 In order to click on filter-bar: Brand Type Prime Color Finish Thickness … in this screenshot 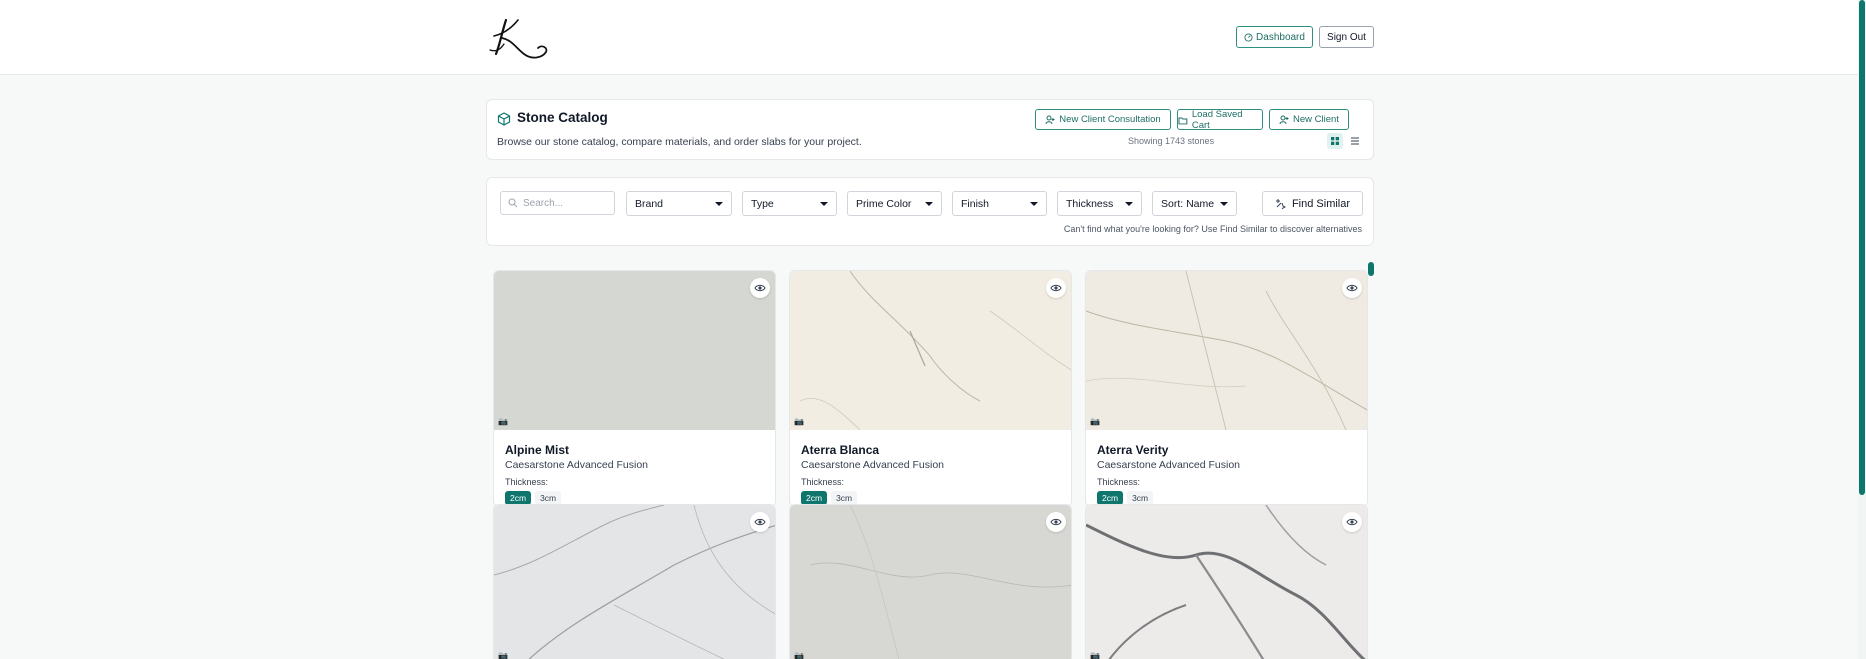, I will do `click(930, 211)`.